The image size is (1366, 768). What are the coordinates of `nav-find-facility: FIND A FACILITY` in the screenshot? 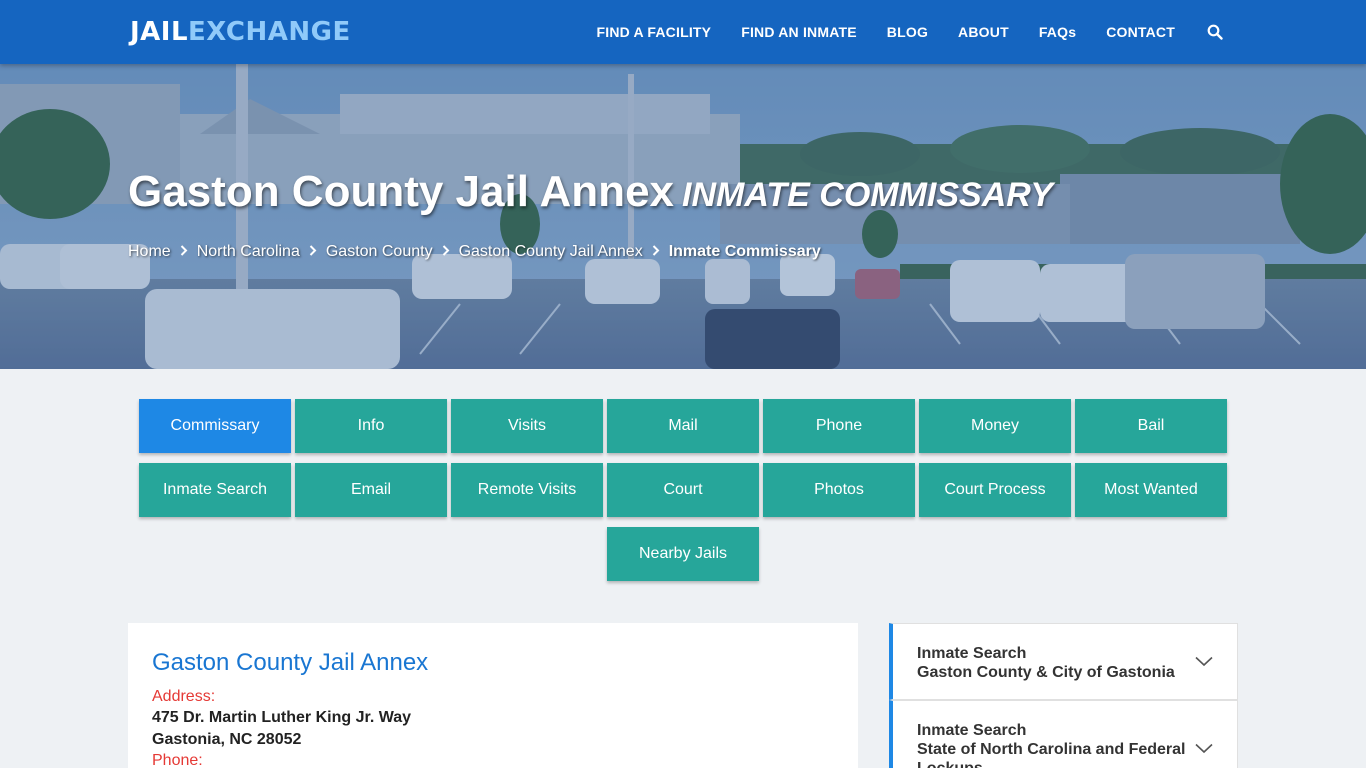 It's located at (653, 32).